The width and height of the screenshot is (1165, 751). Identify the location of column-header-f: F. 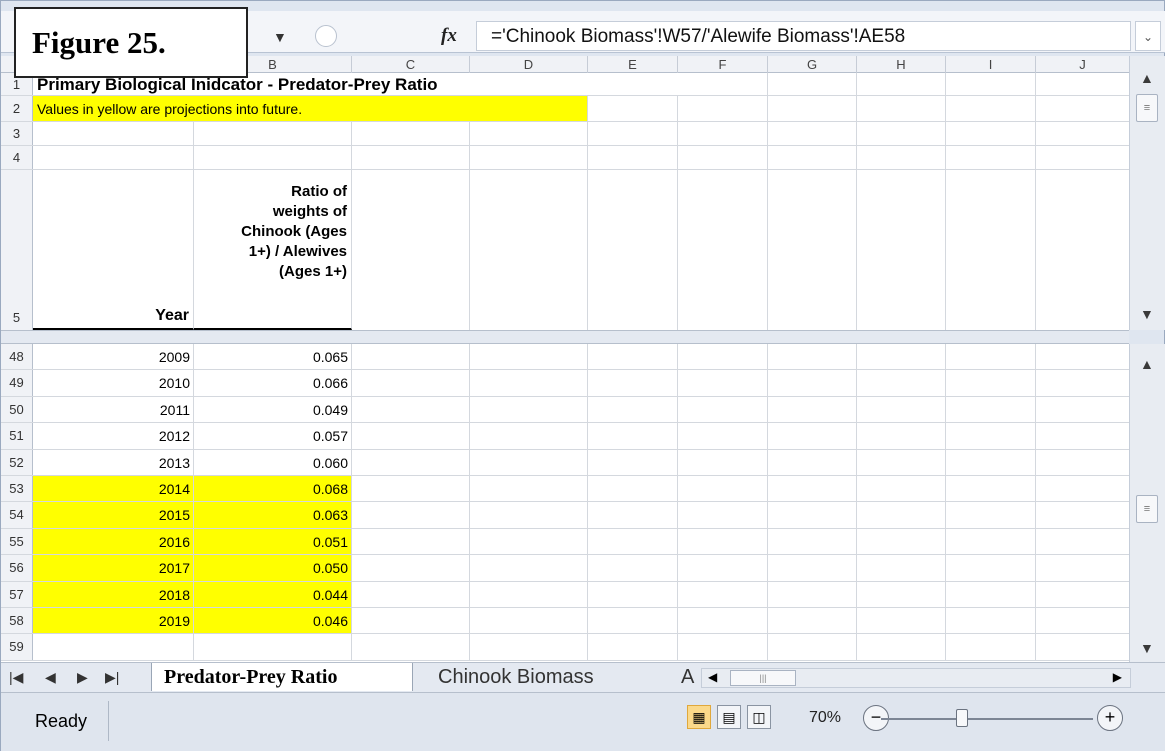
(723, 64).